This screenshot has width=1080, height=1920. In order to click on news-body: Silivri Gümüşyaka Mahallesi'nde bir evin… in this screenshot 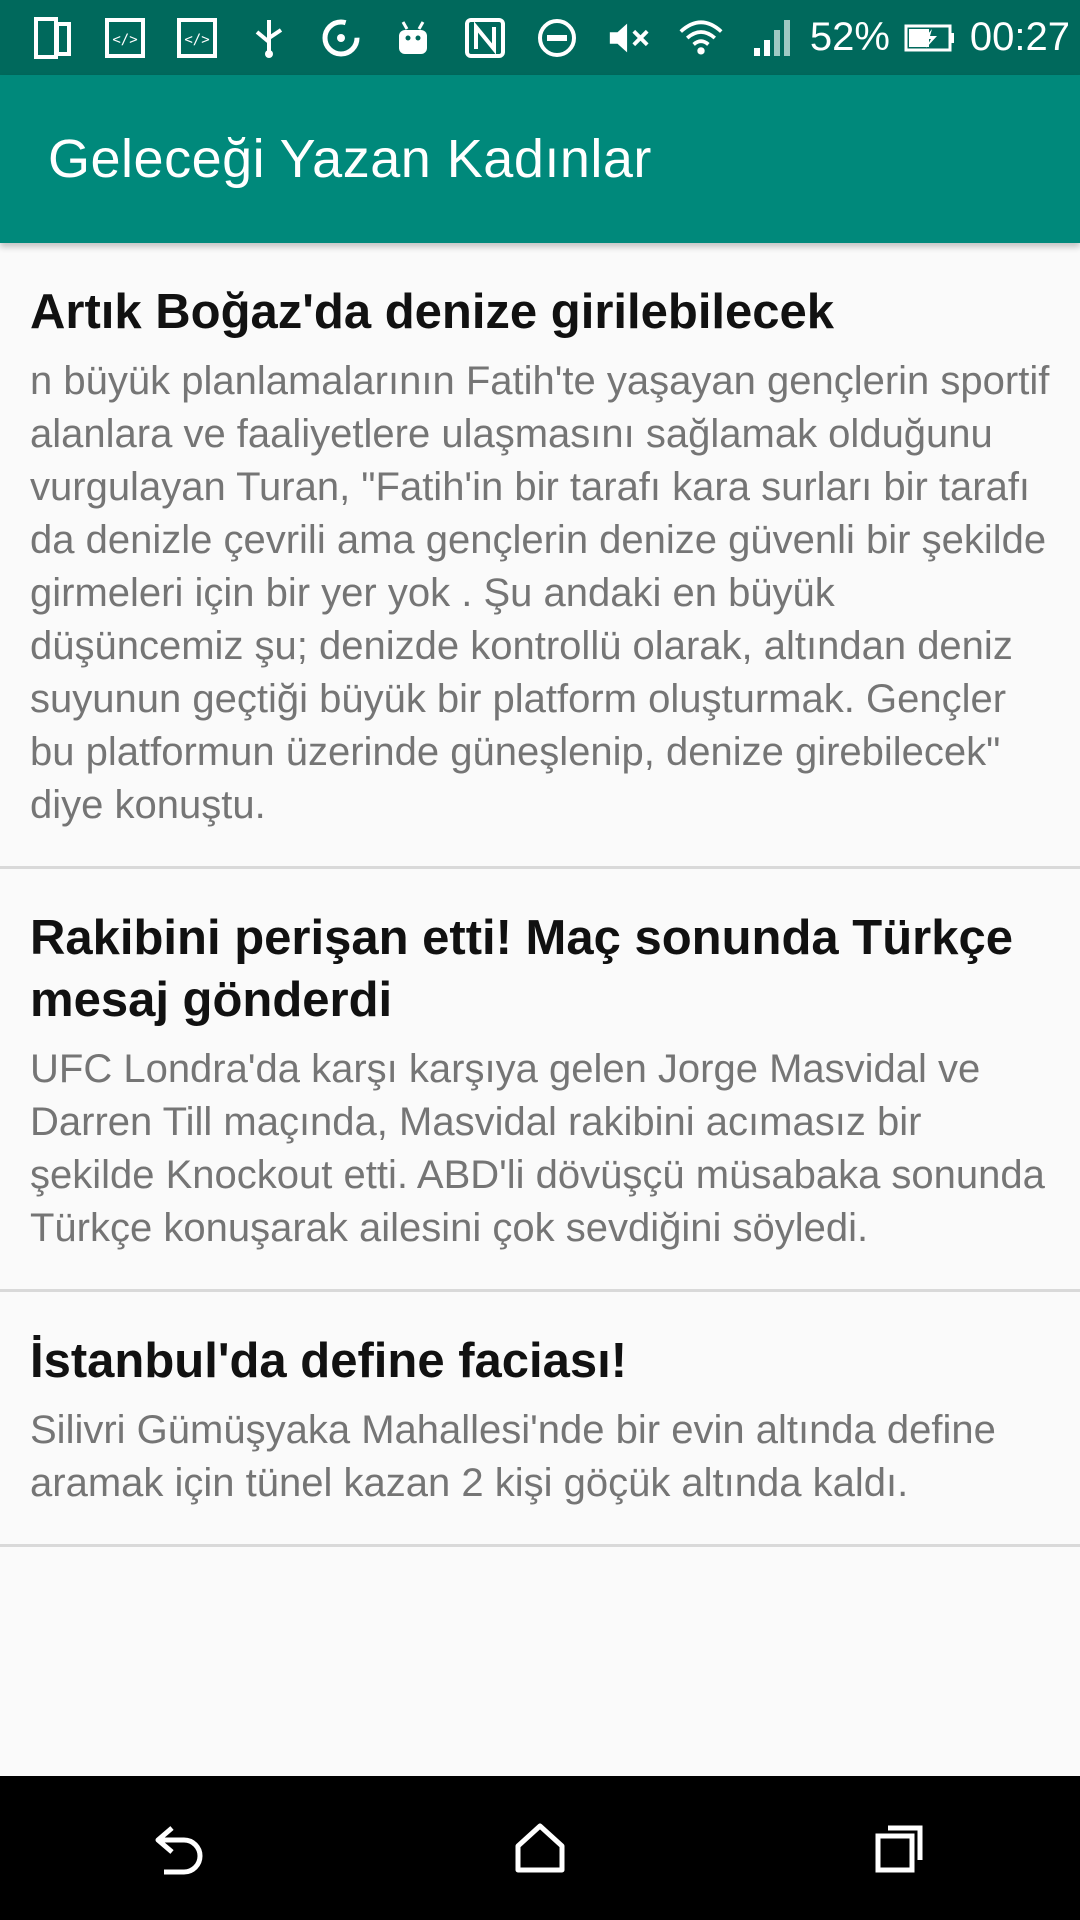, I will do `click(513, 1456)`.